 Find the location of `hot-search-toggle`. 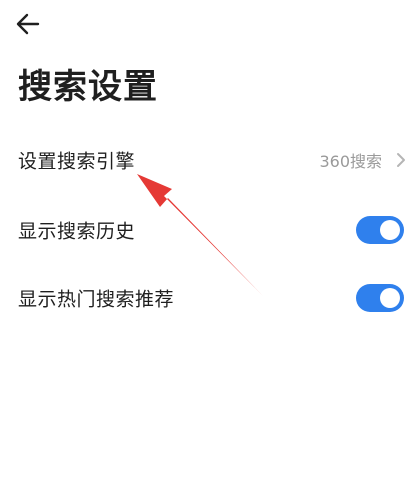

hot-search-toggle is located at coordinates (380, 298).